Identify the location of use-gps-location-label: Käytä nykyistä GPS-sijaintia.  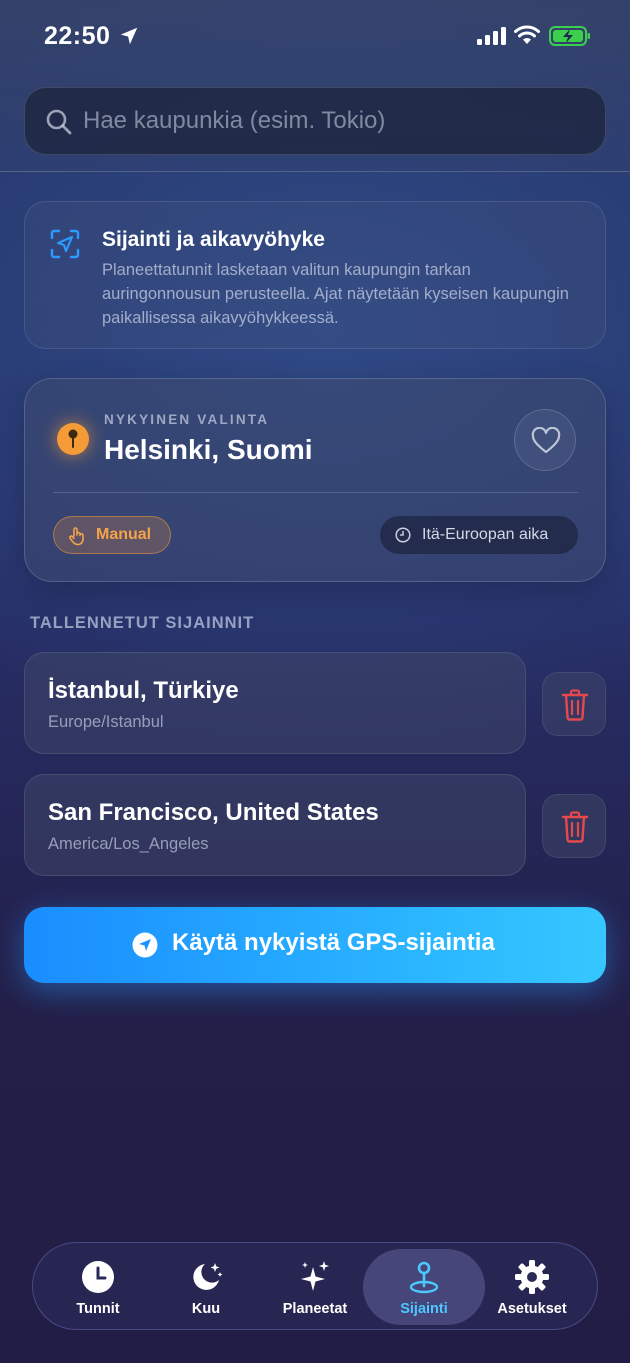
(333, 942).